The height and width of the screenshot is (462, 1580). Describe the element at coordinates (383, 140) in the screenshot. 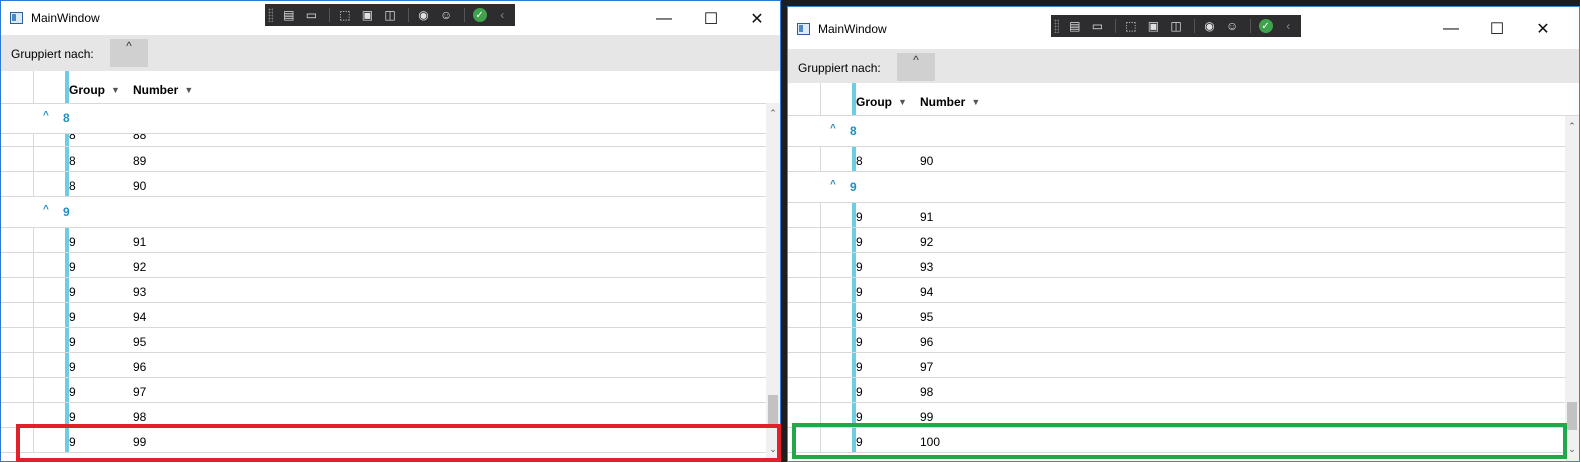

I see `table-row: 8 88` at that location.